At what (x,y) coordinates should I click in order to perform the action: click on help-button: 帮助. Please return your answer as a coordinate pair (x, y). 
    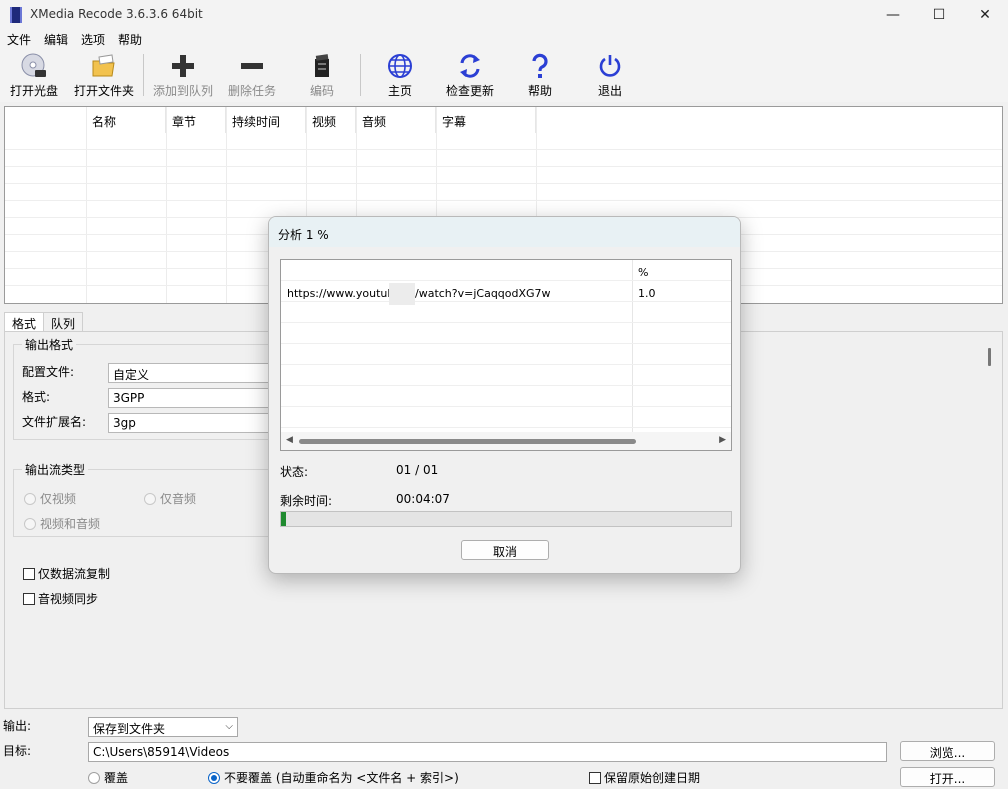
    Looking at the image, I should click on (540, 76).